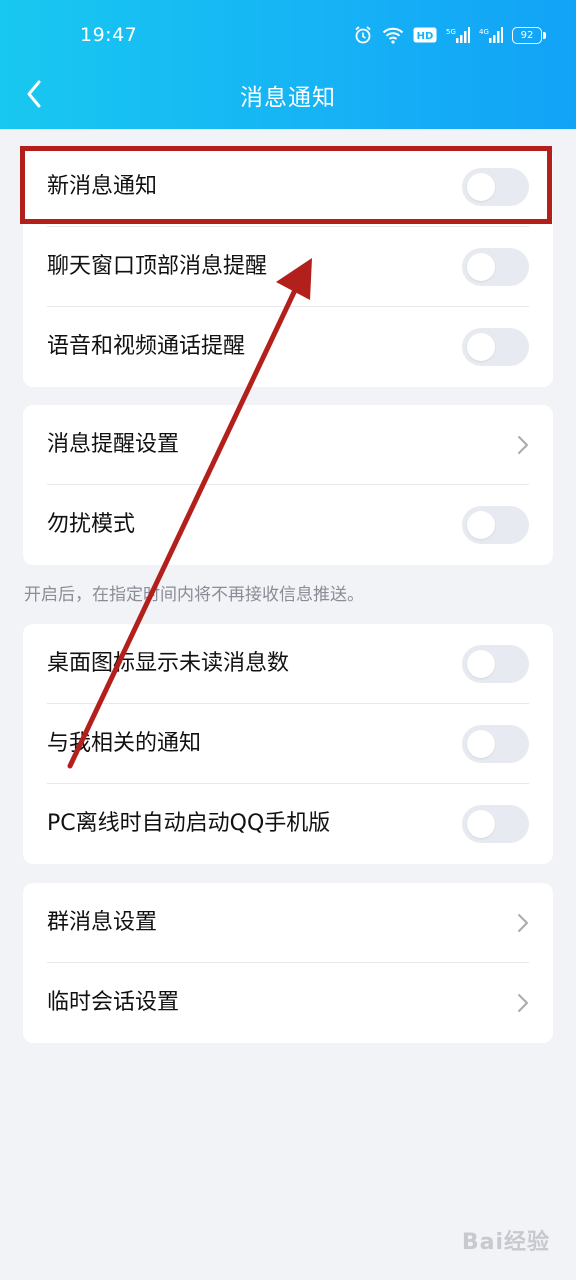 The image size is (576, 1280). I want to click on related-notify-toggle, so click(495, 744).